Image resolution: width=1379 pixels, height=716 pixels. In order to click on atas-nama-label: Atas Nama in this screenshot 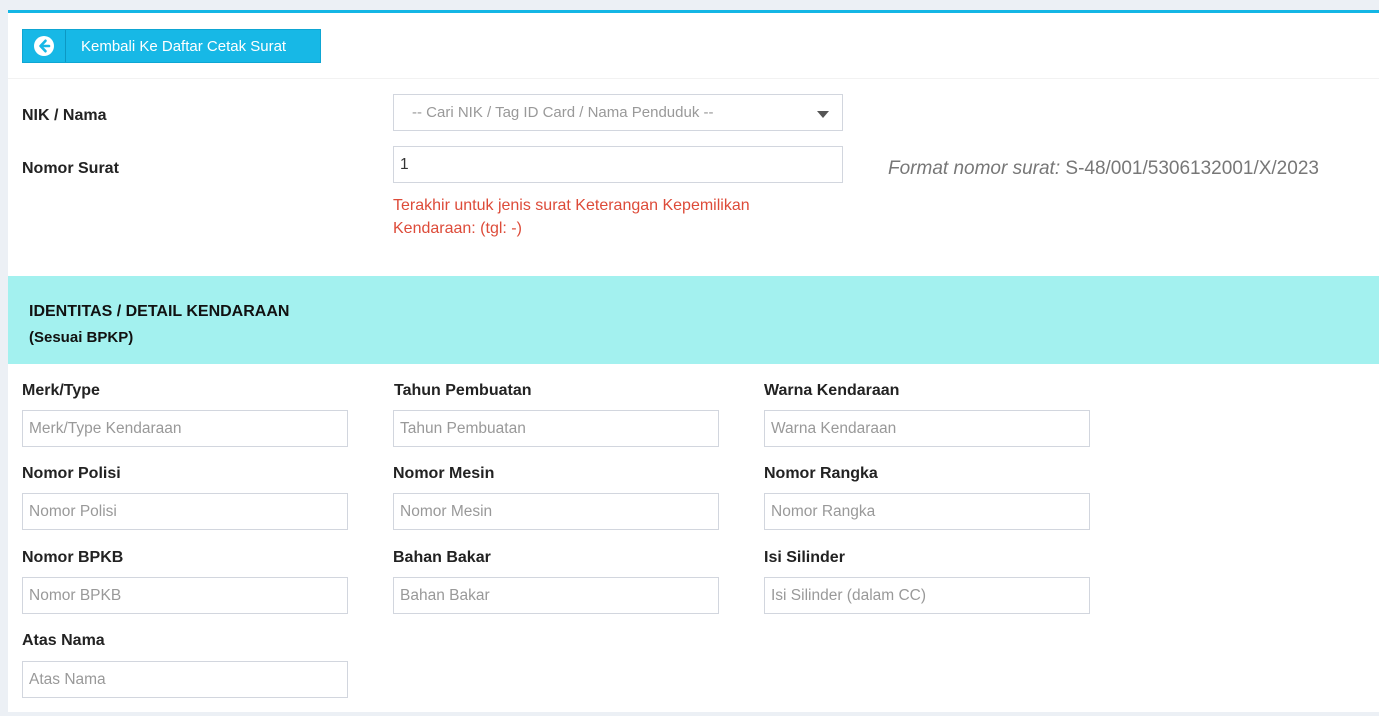, I will do `click(63, 640)`.